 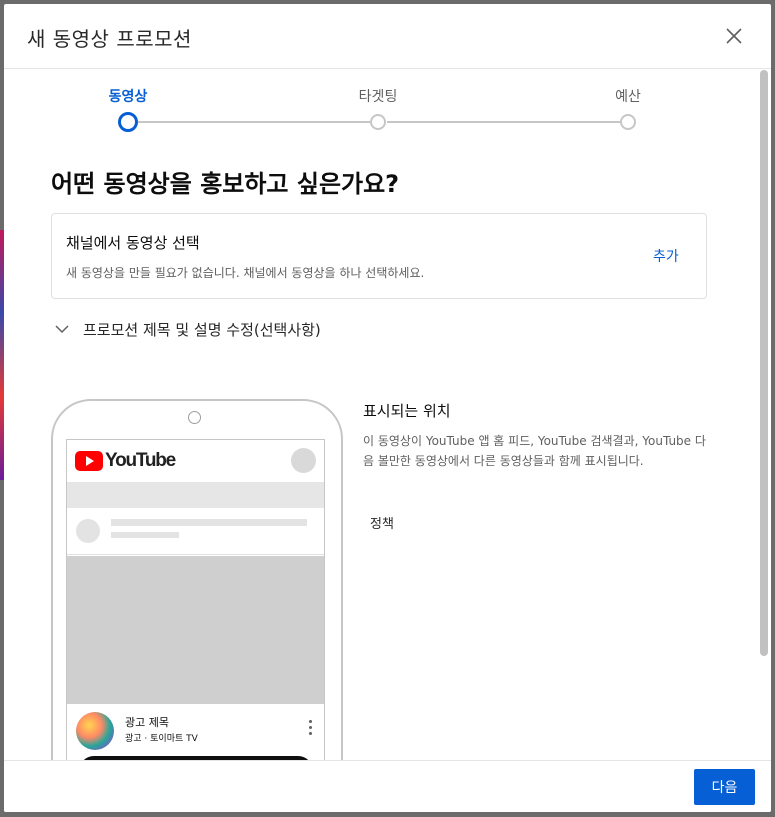 I want to click on chevron-down-icon, so click(x=62, y=329).